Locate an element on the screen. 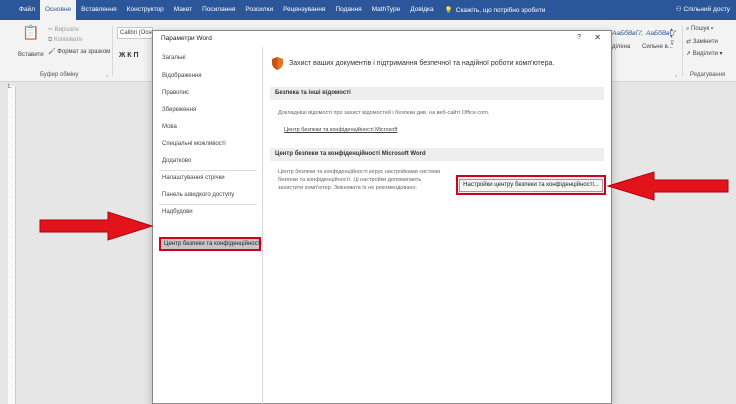 This screenshot has height=404, width=736. nav-item-accessibility: Спеціальні можливості is located at coordinates (194, 144).